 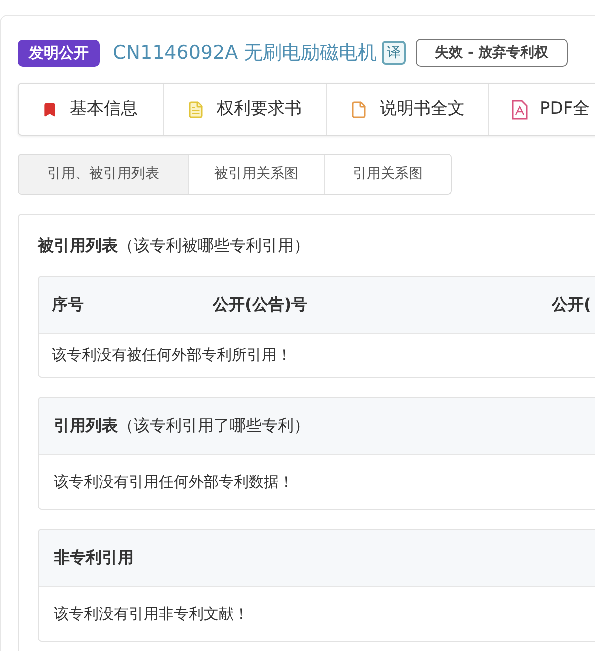 I want to click on panel-subtitle: （该专利被哪些专利引用）, so click(x=214, y=245).